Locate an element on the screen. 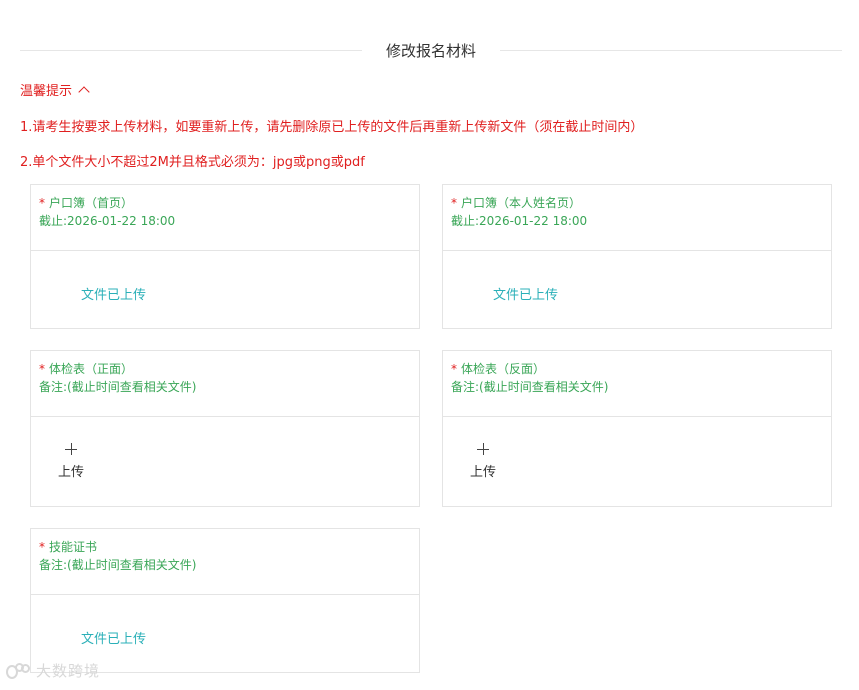 This screenshot has height=690, width=859. title-divider-right is located at coordinates (671, 50).